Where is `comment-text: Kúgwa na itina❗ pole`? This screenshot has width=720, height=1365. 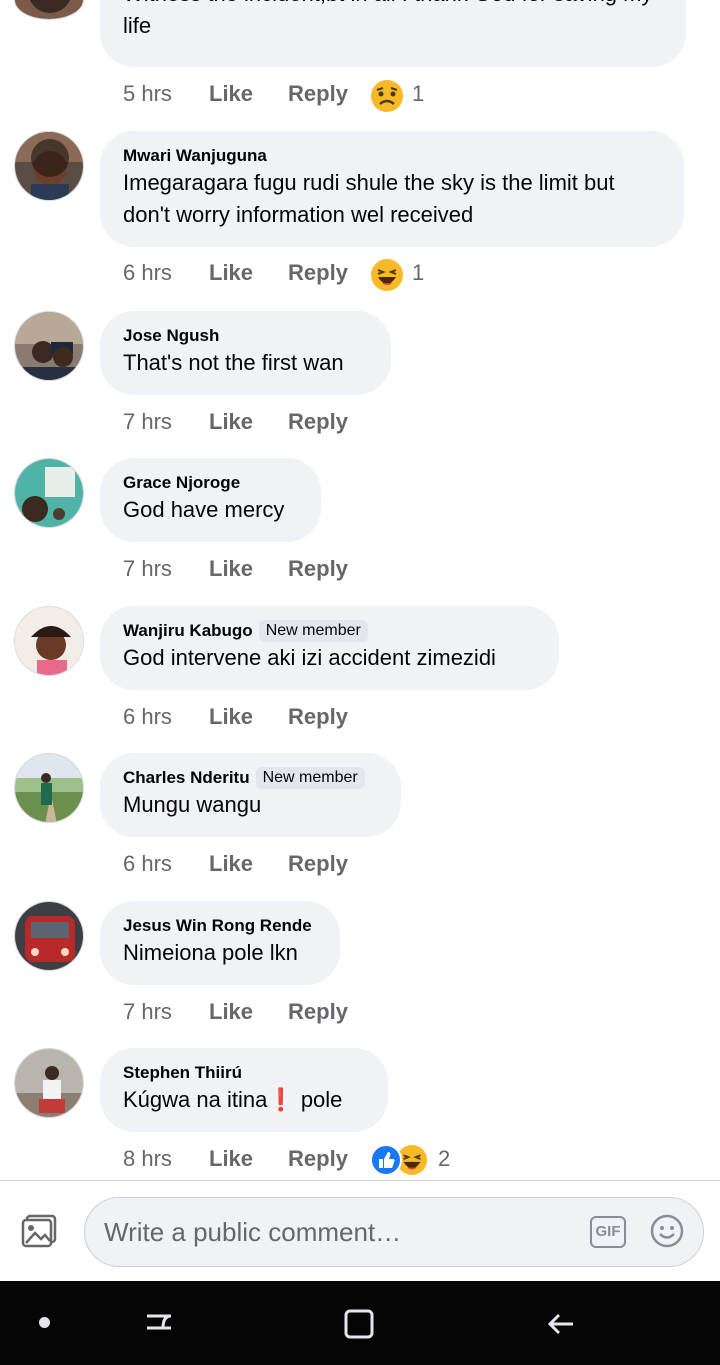 comment-text: Kúgwa na itina❗ pole is located at coordinates (233, 1099).